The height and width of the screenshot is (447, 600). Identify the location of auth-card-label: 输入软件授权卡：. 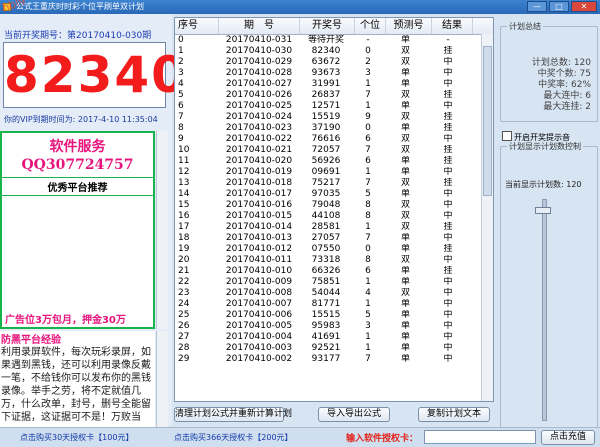
(382, 439).